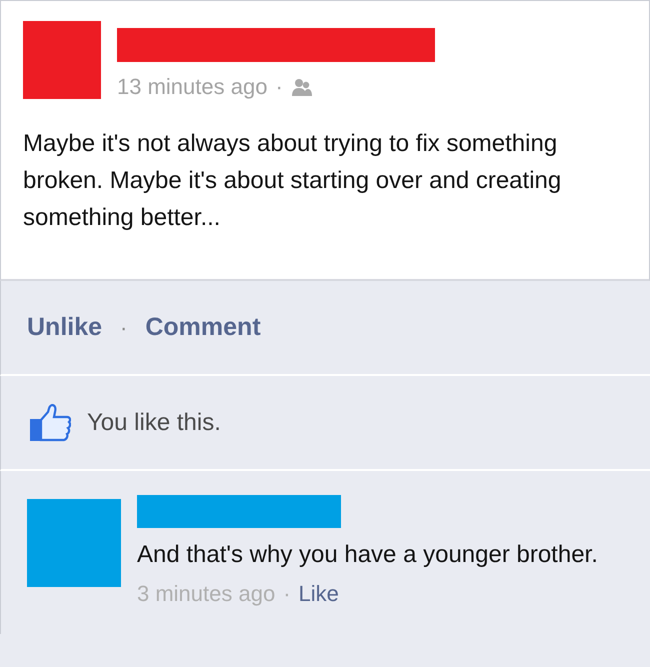 Image resolution: width=650 pixels, height=667 pixels. I want to click on unlike-link: Unlike, so click(64, 327).